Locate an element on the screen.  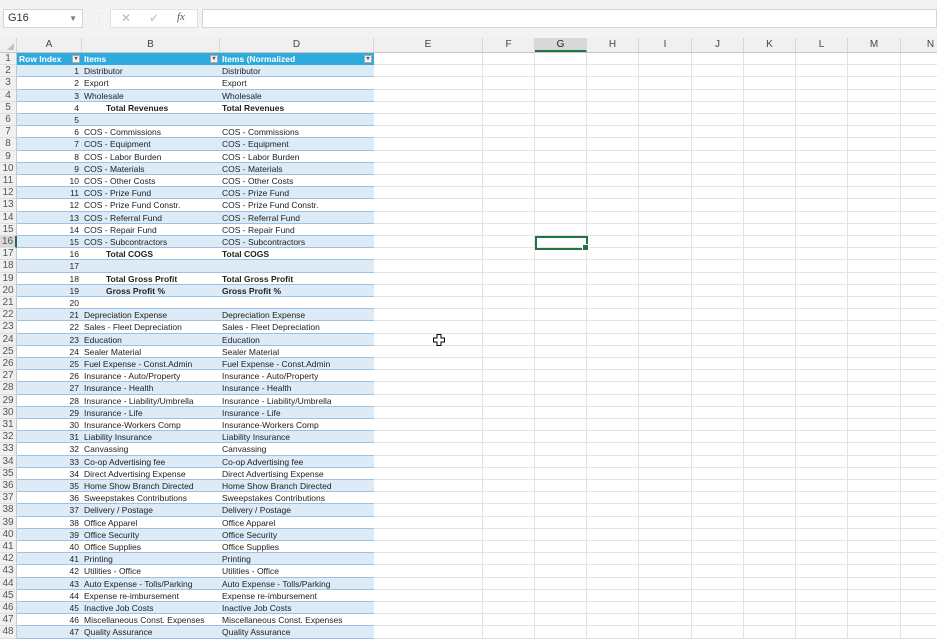
cell-item-normalized: Depreciation Expense is located at coordinates (297, 315).